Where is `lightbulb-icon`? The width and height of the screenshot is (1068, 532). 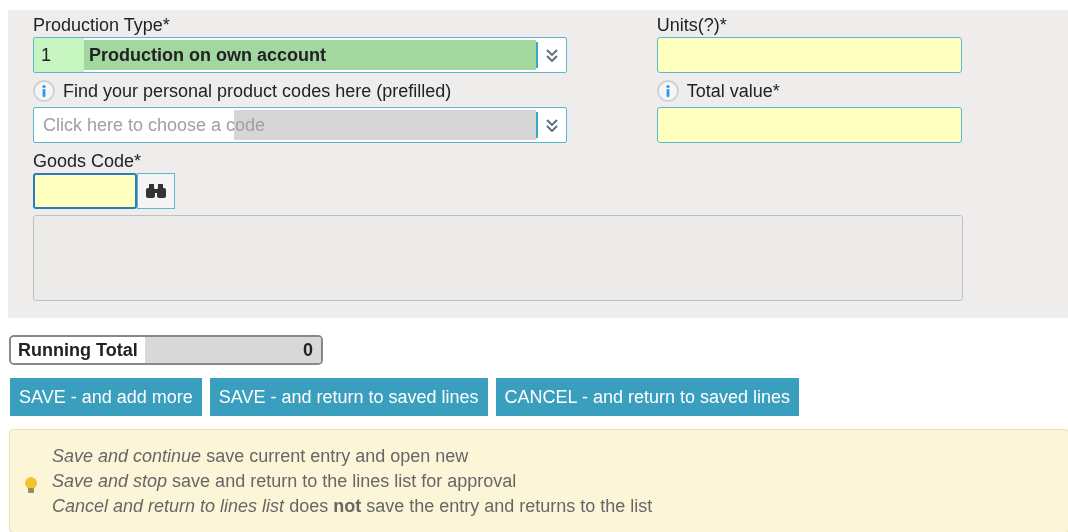 lightbulb-icon is located at coordinates (31, 485).